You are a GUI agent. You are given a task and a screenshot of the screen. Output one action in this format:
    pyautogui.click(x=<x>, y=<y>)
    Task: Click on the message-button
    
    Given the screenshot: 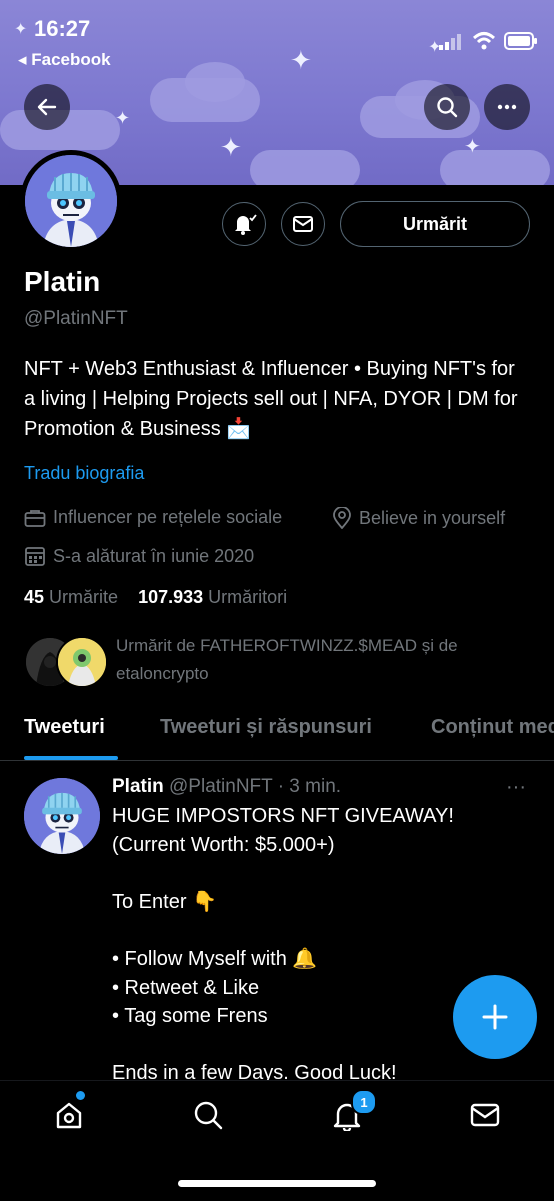 What is the action you would take?
    pyautogui.click(x=303, y=224)
    